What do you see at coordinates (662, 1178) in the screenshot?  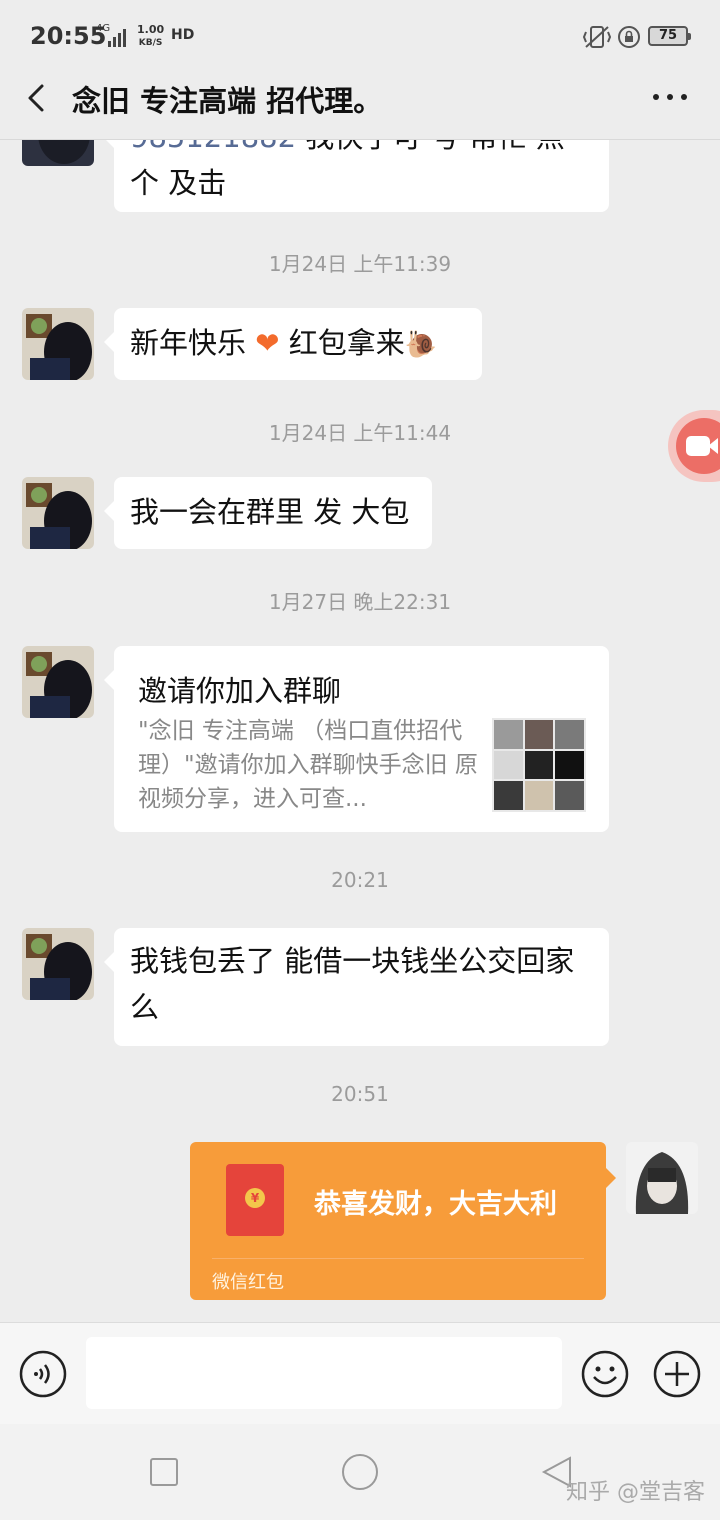 I see `my-avatar` at bounding box center [662, 1178].